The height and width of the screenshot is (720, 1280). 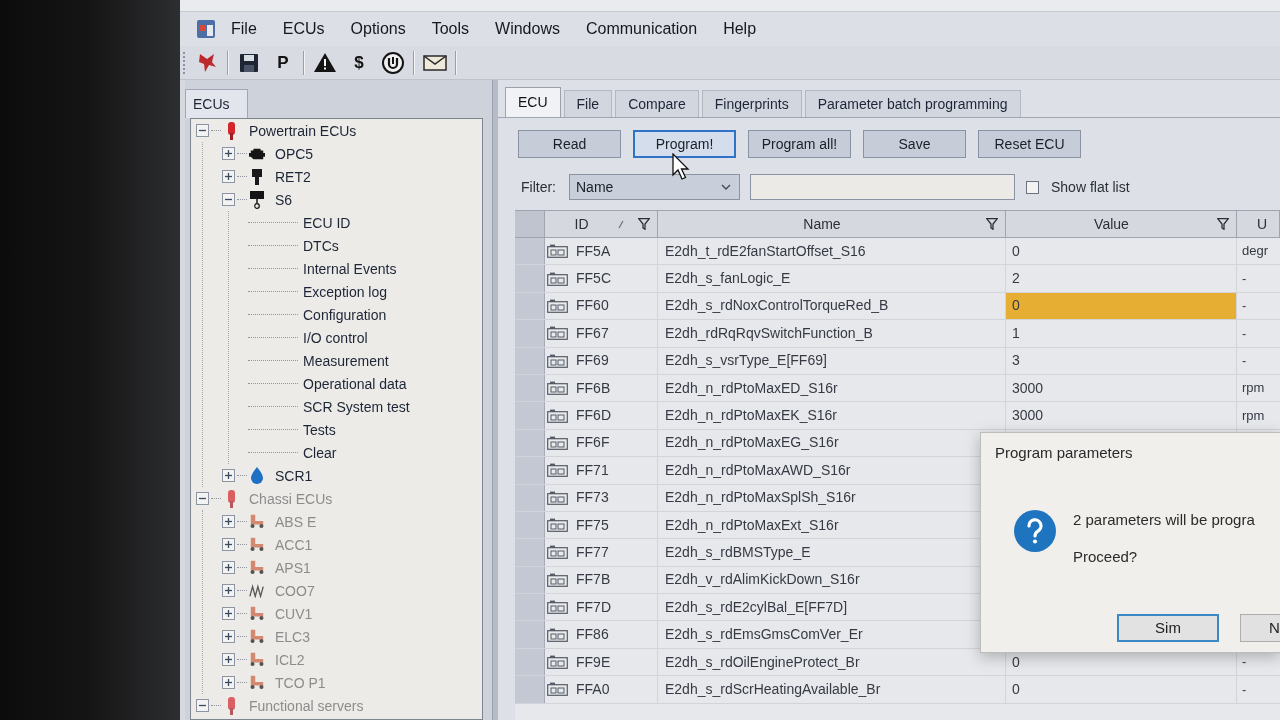 I want to click on tree-item: Configuration, so click(x=345, y=314).